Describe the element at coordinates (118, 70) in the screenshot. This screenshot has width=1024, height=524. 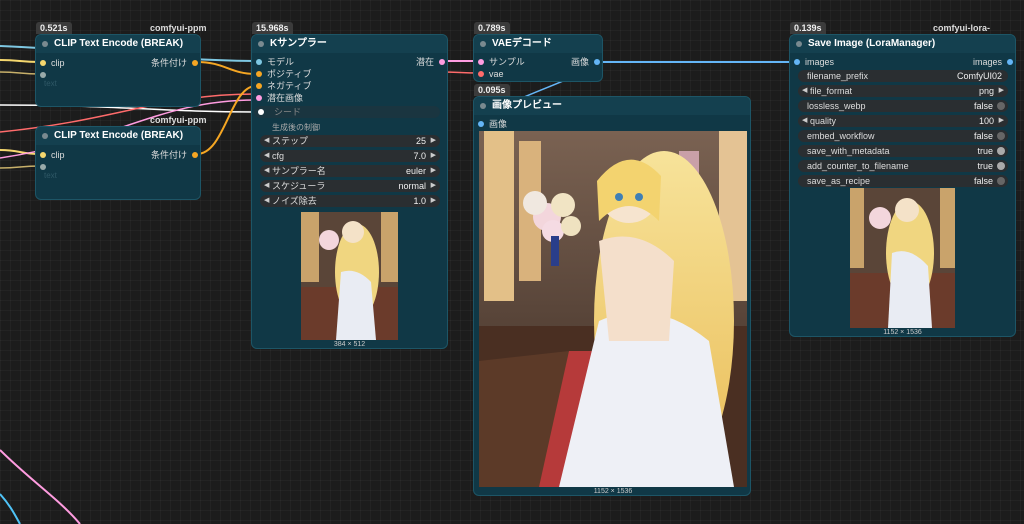
I see `clip-text-encode-node-1: CLIP Text Encode (BREAK) clip 条件付け text` at that location.